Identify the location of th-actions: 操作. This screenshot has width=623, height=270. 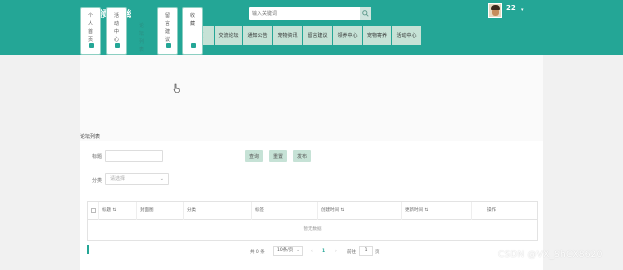
(504, 211).